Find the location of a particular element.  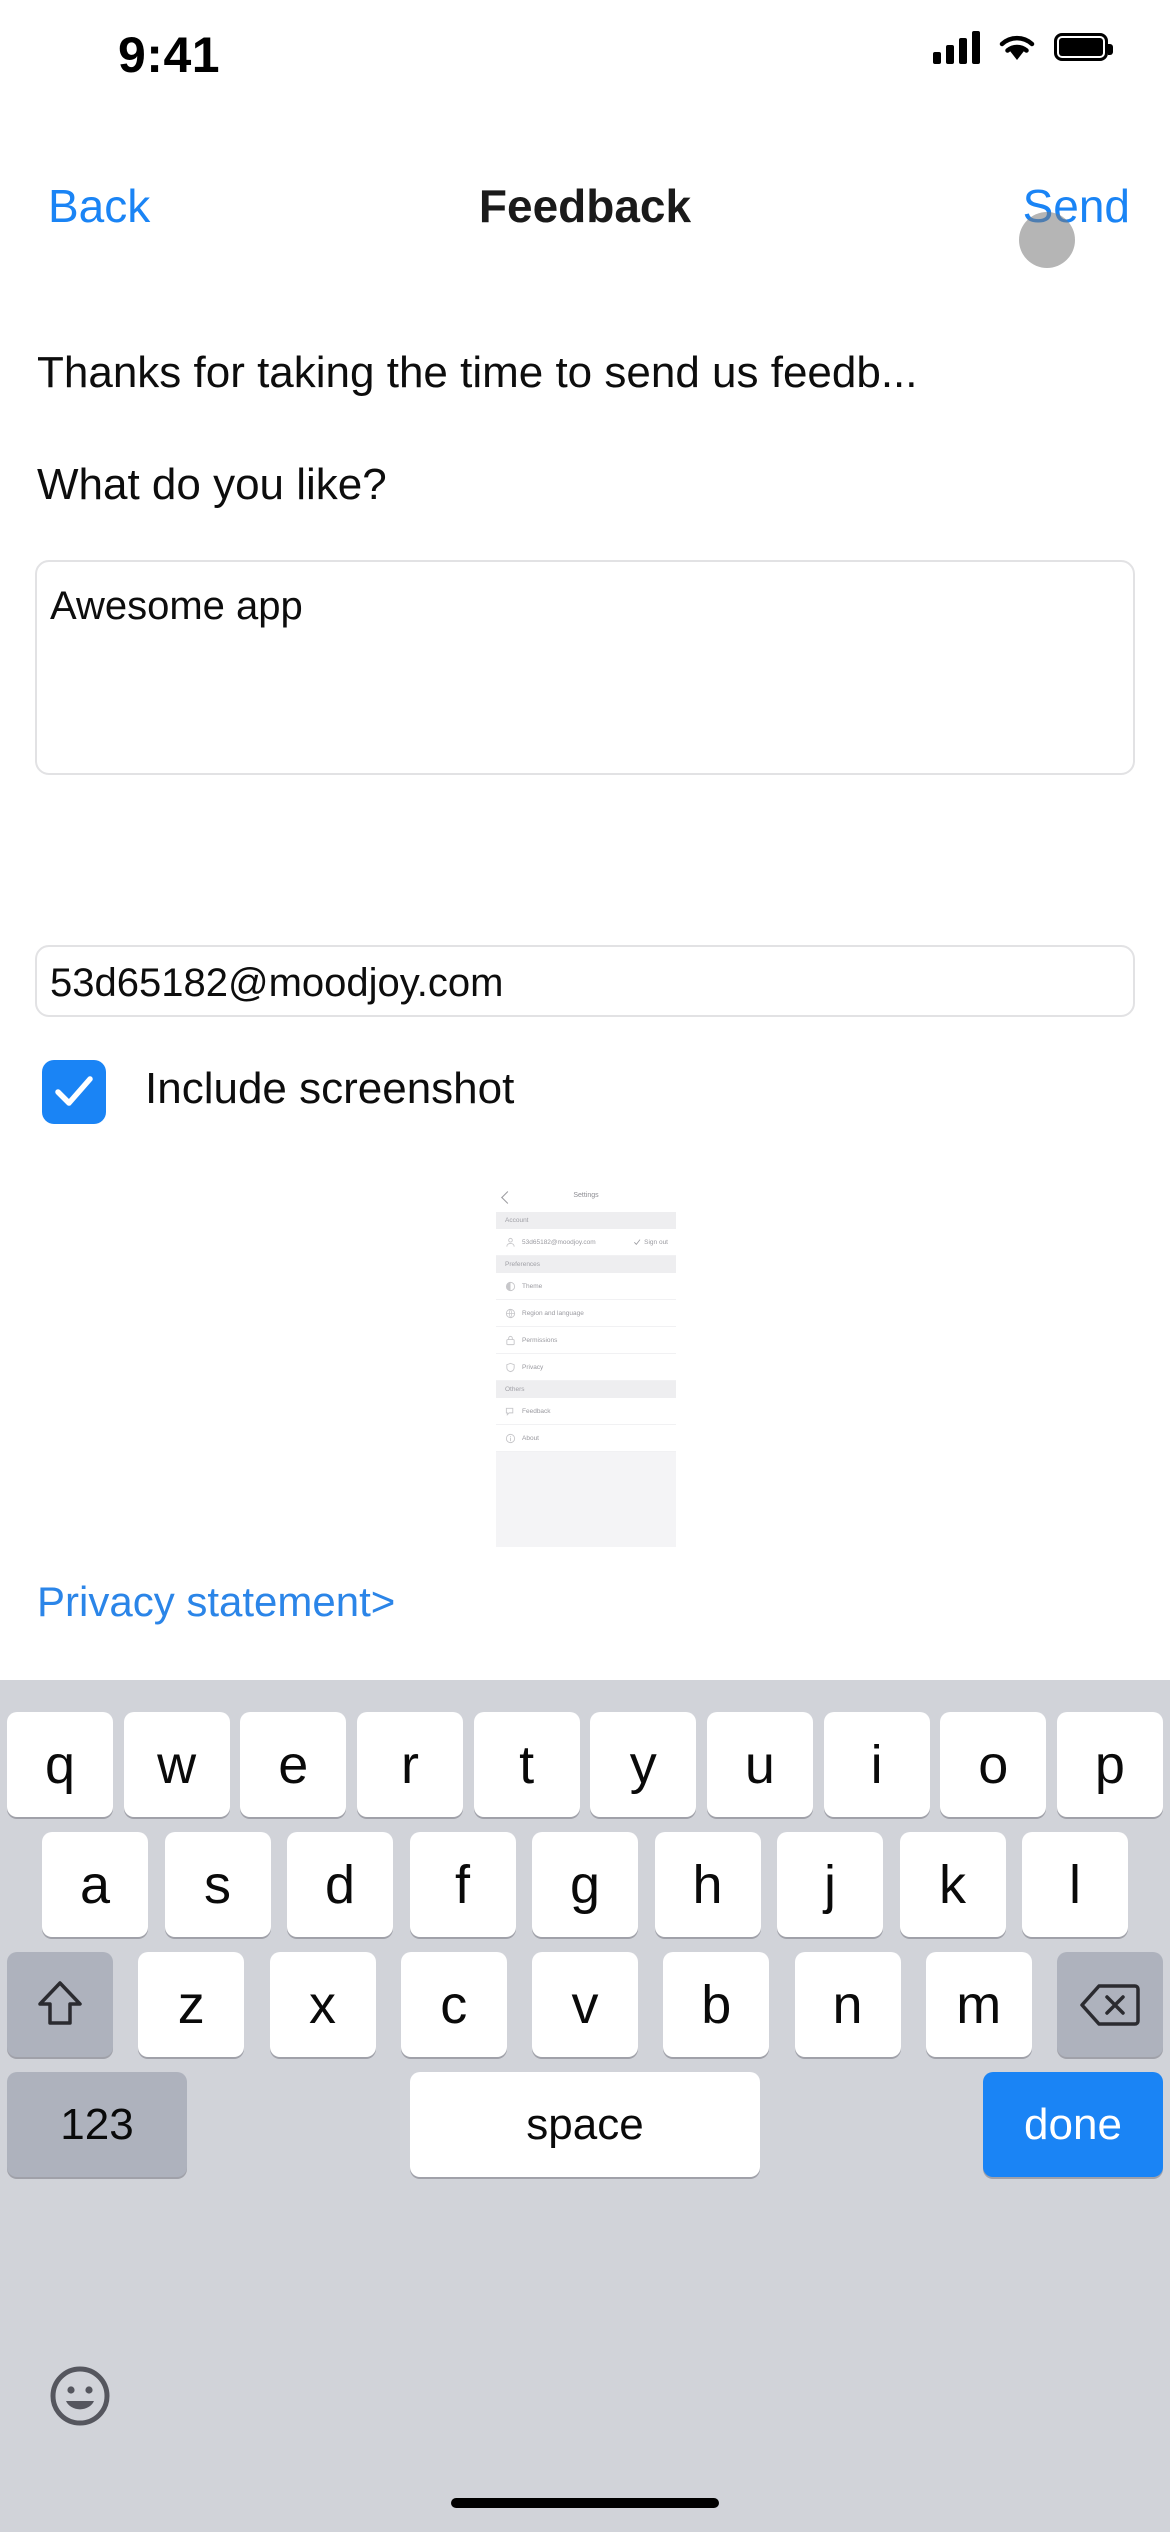

preview-nav-bar: Settings is located at coordinates (586, 1199).